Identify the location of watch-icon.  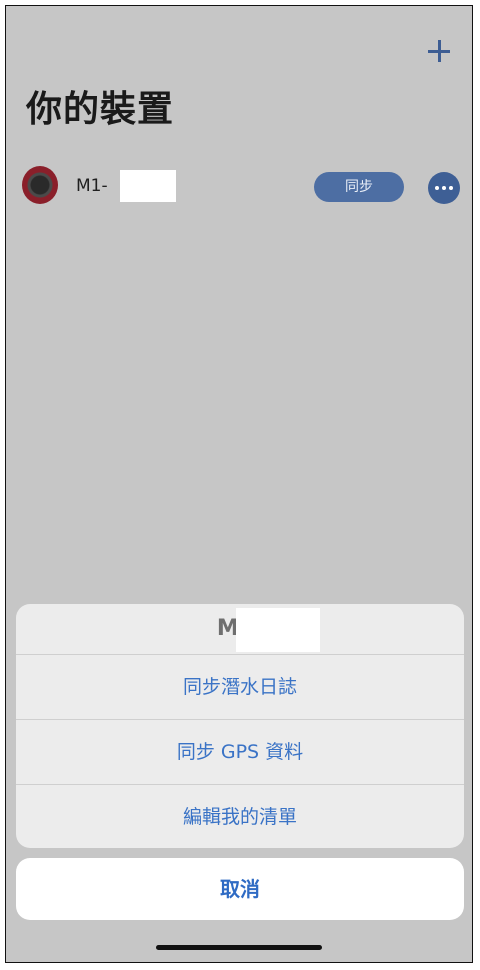
(40, 185).